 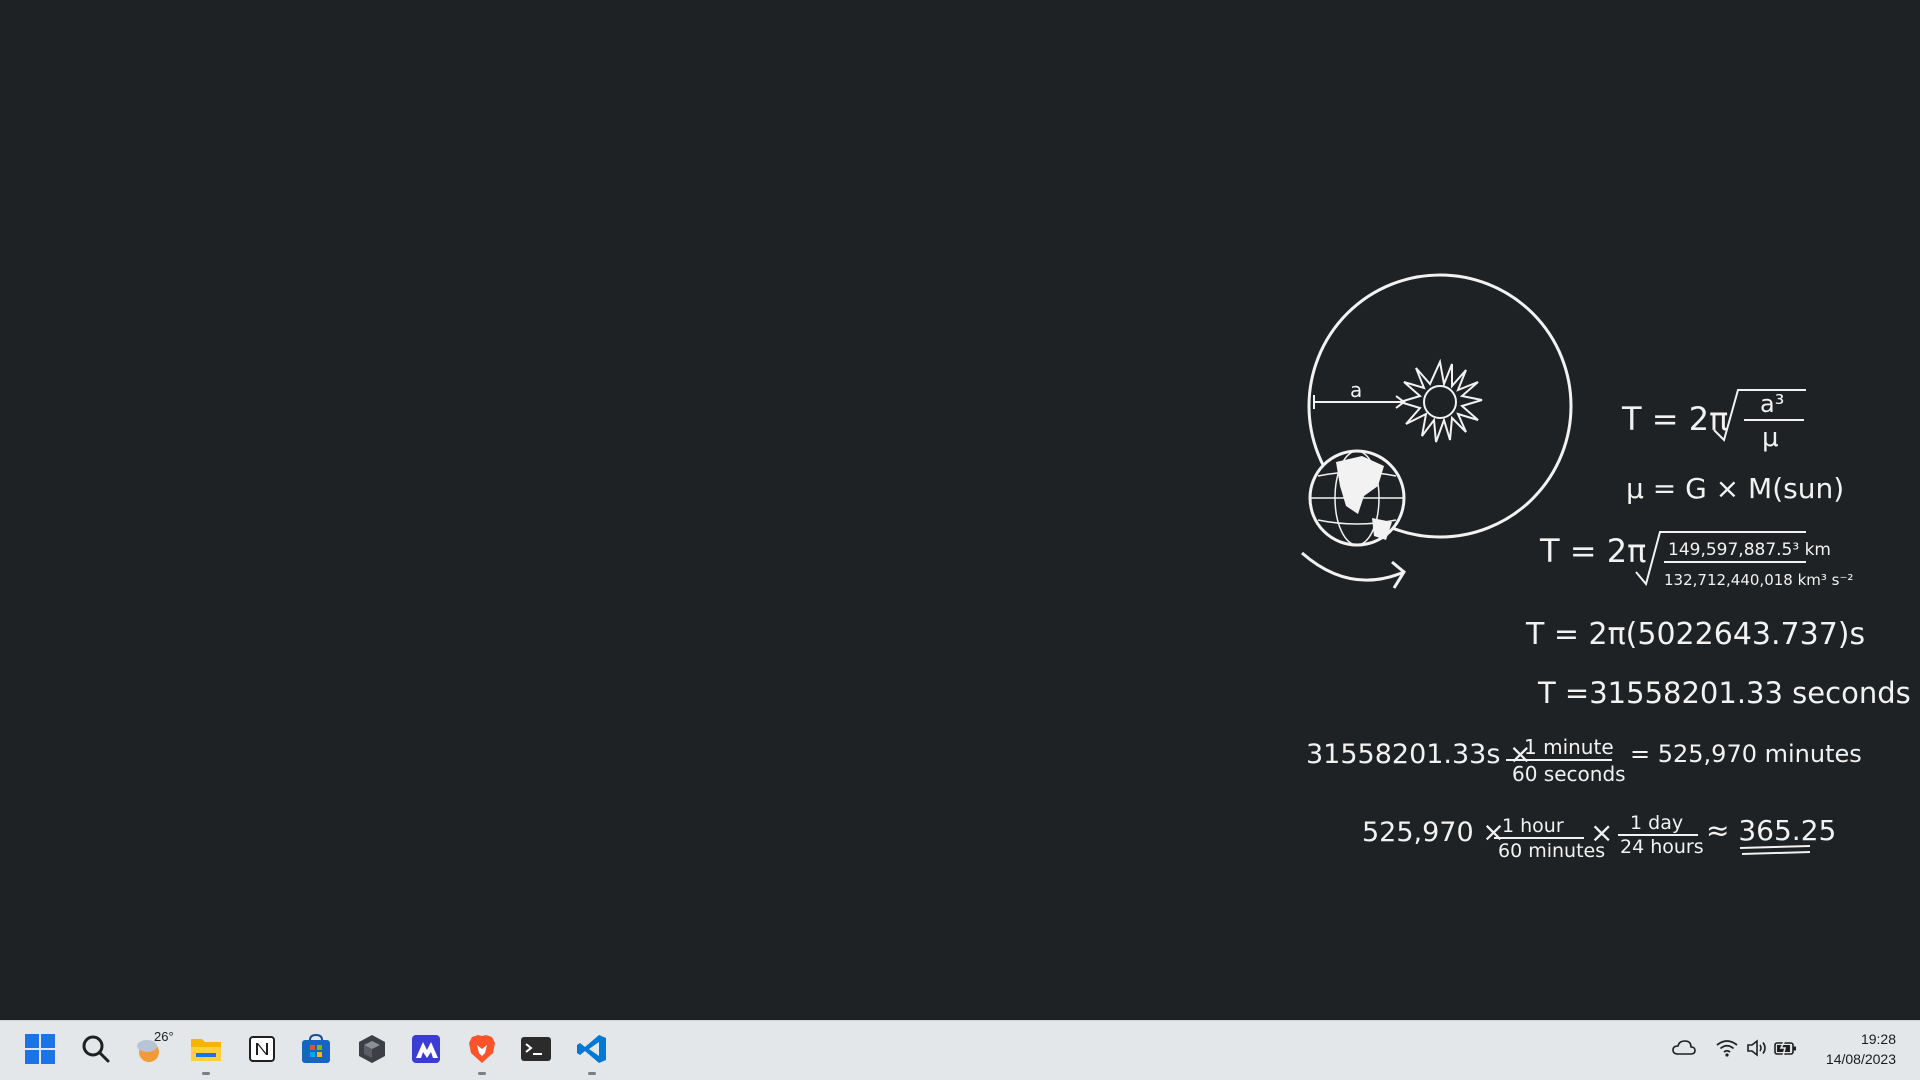 I want to click on search-button, so click(x=96, y=1049).